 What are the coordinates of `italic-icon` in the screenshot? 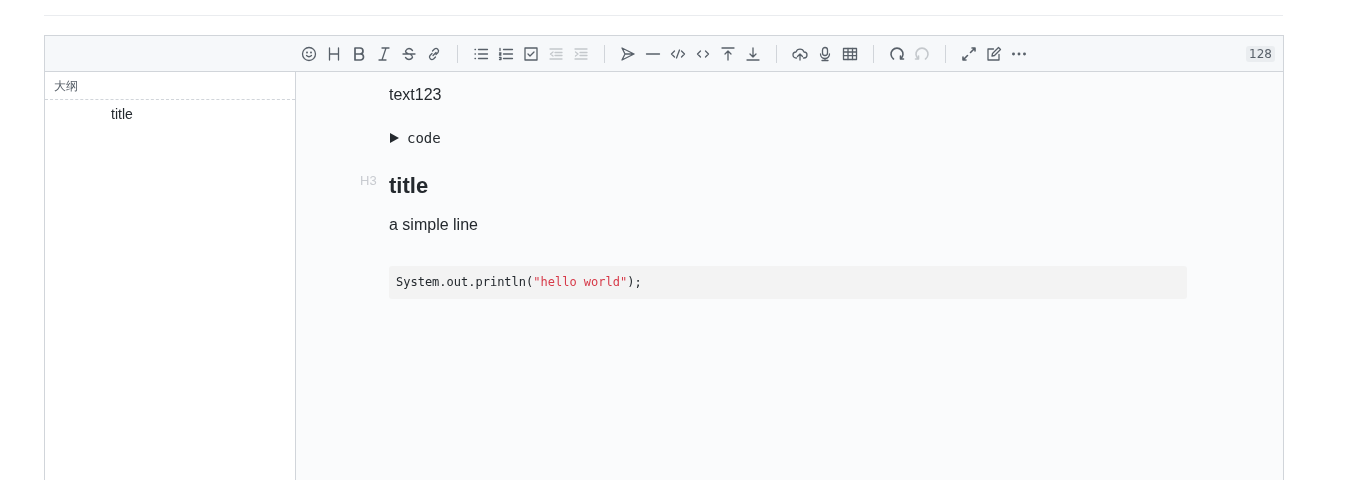 It's located at (384, 53).